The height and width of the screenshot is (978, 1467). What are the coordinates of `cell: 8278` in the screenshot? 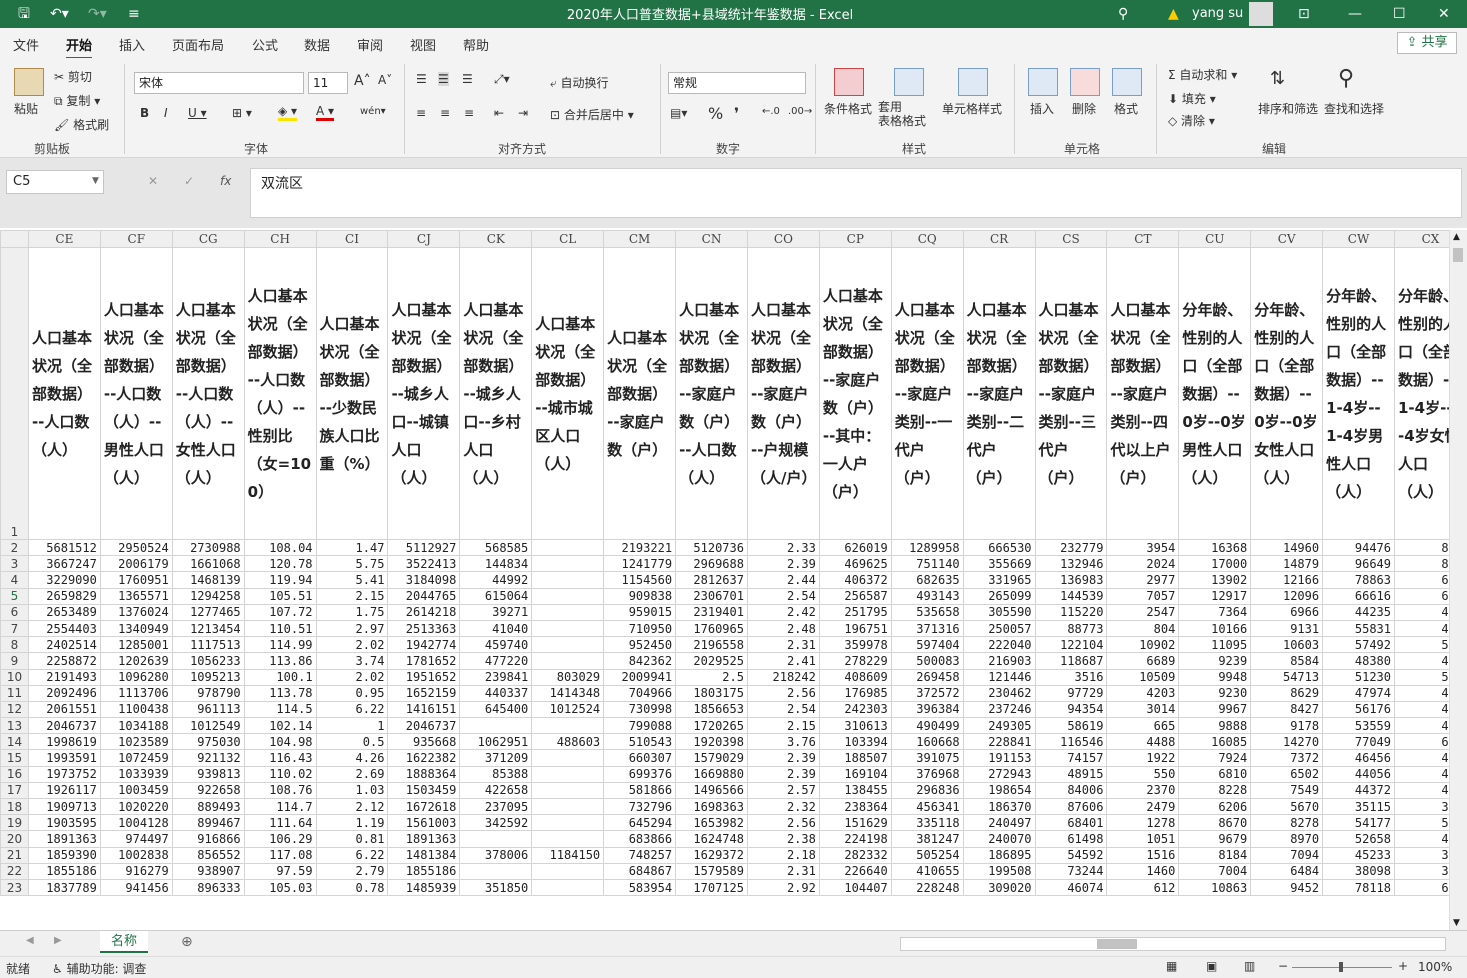 It's located at (1287, 823).